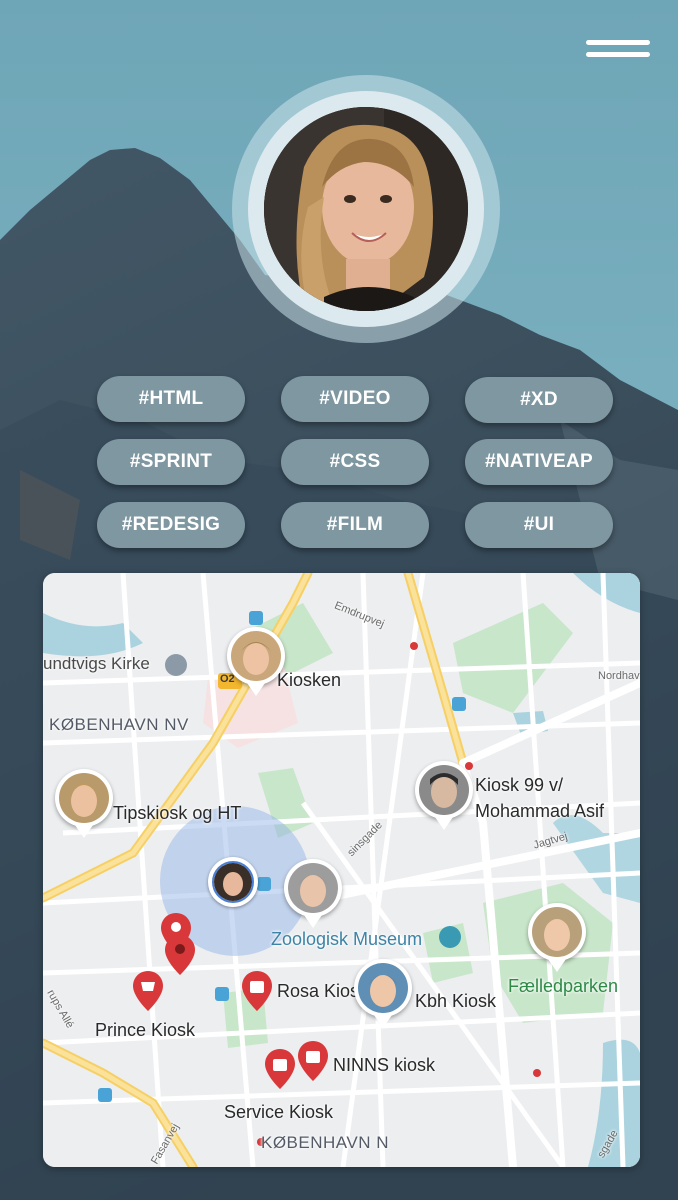  I want to click on kiosk-label-prince: Prince Kiosk, so click(145, 1030).